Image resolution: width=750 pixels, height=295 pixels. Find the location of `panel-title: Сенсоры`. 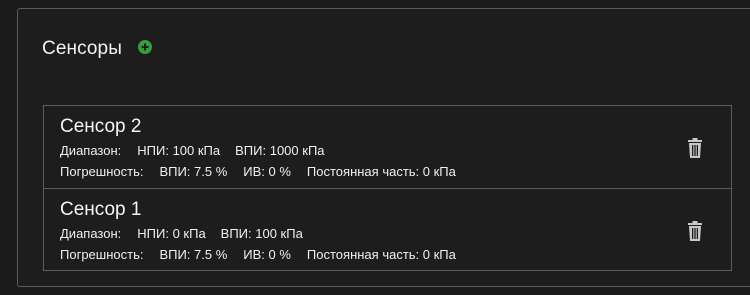

panel-title: Сенсоры is located at coordinates (82, 48).